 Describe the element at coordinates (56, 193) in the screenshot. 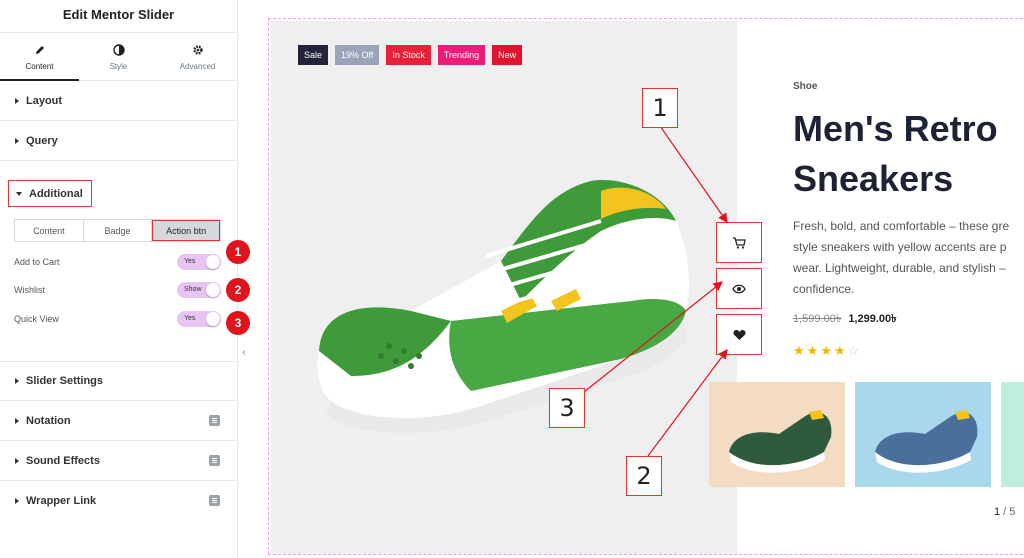

I see `section-additional-label: Additional` at that location.